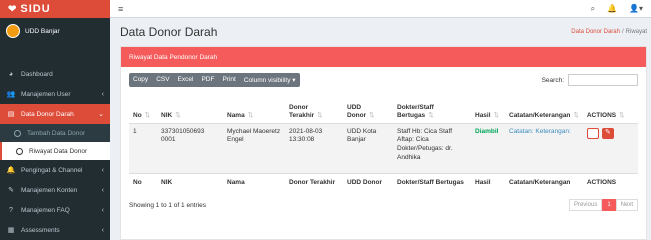  What do you see at coordinates (13, 9) in the screenshot?
I see `heart-icon: ❤` at bounding box center [13, 9].